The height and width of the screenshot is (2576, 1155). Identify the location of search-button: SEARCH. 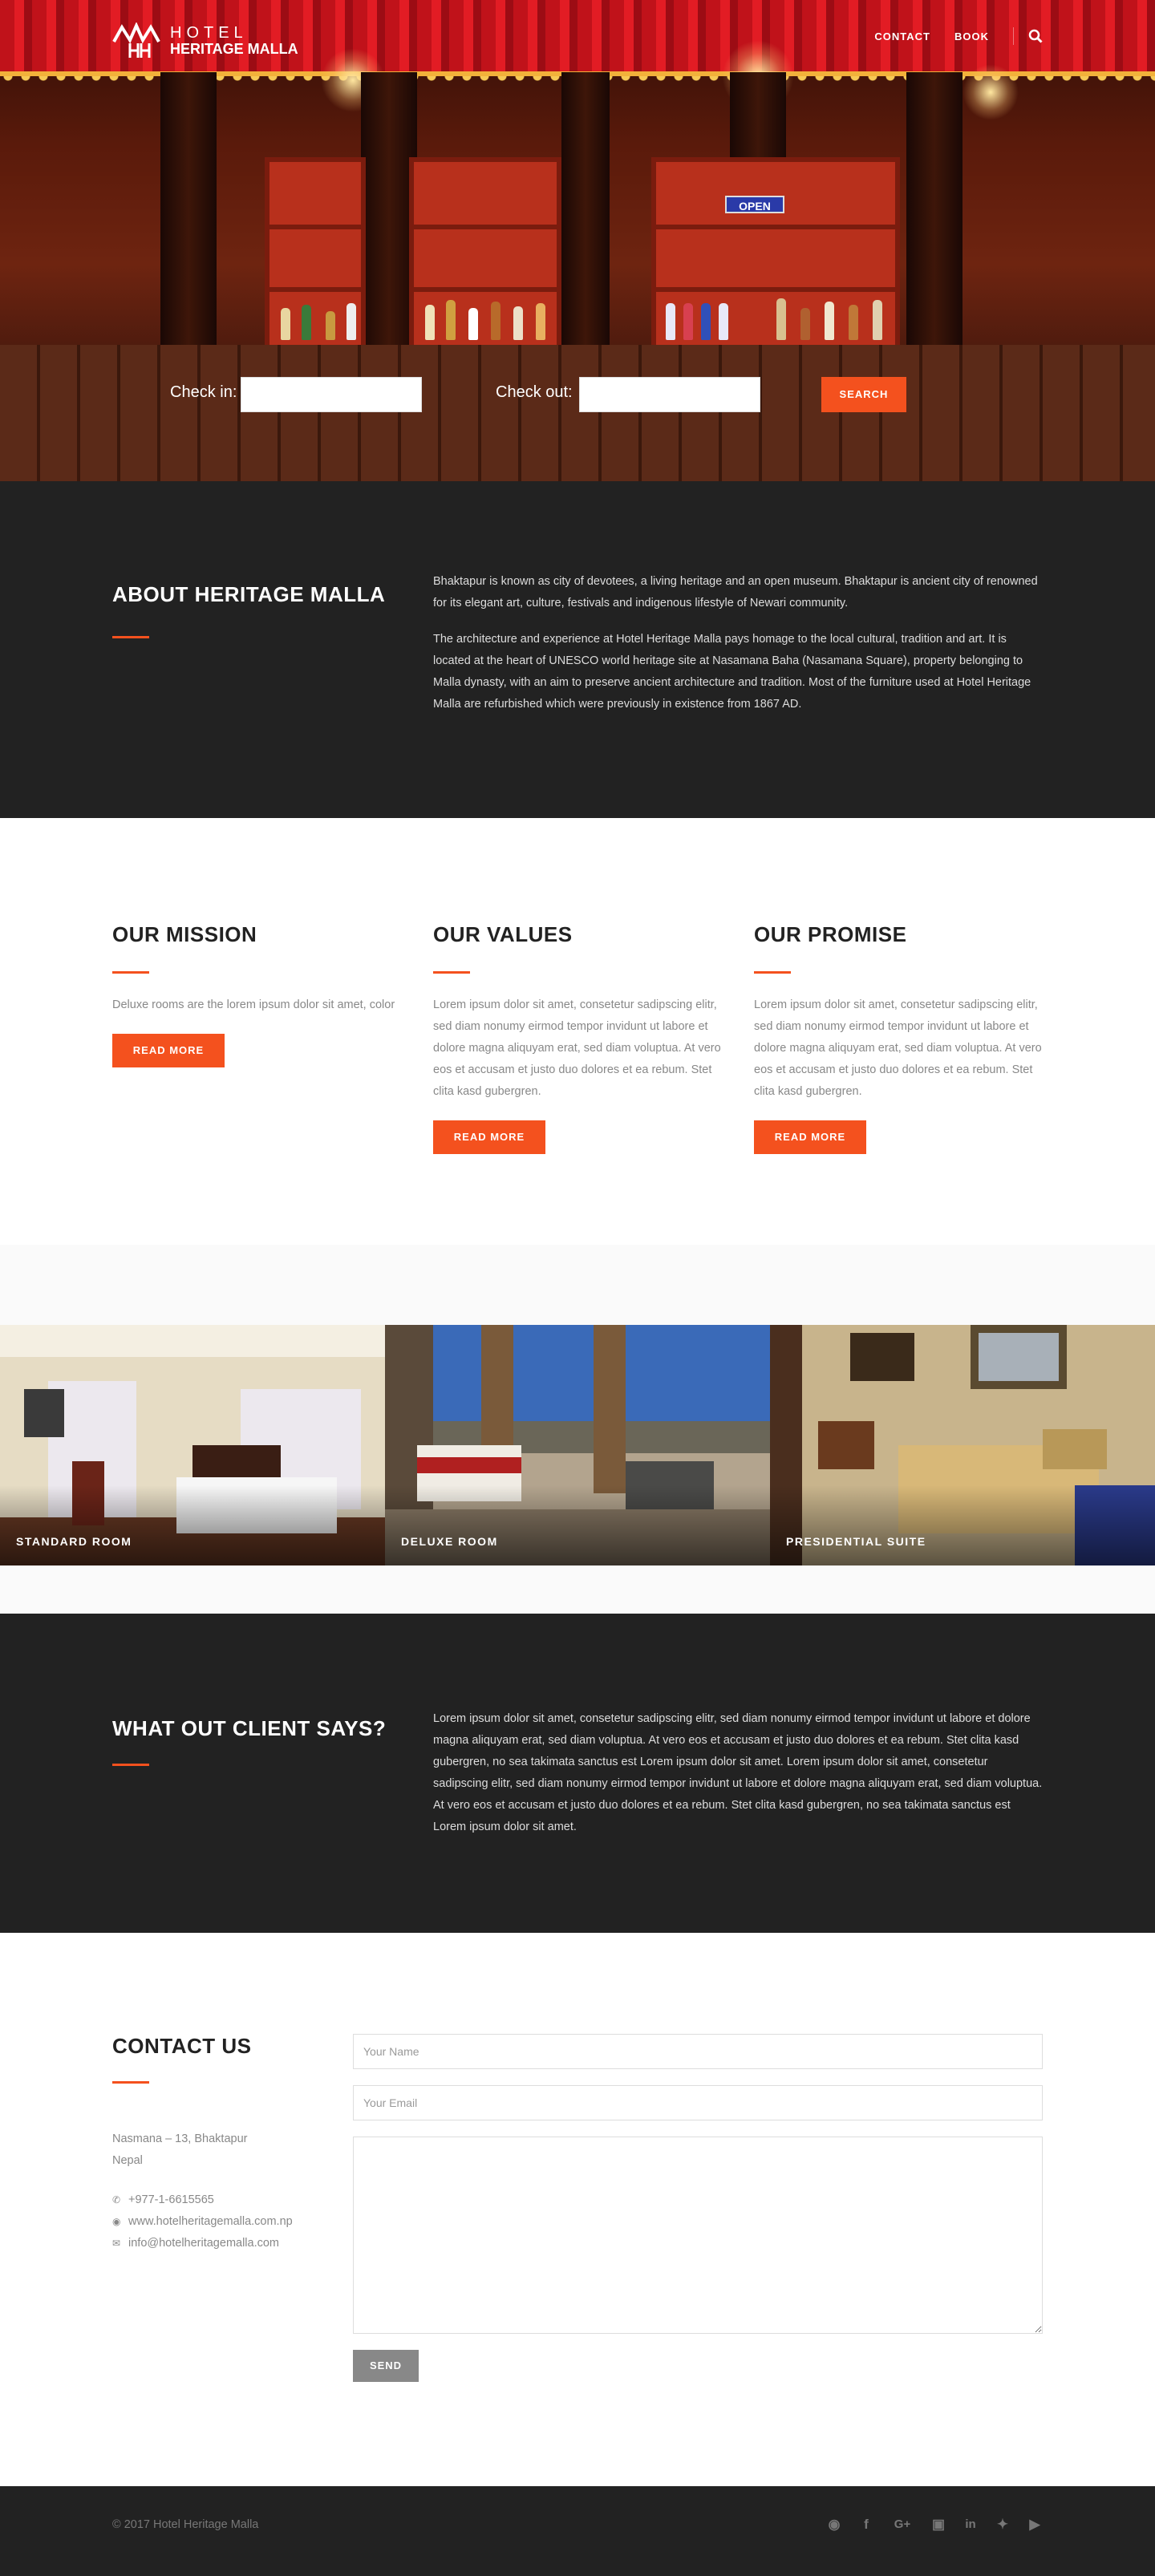
(863, 394).